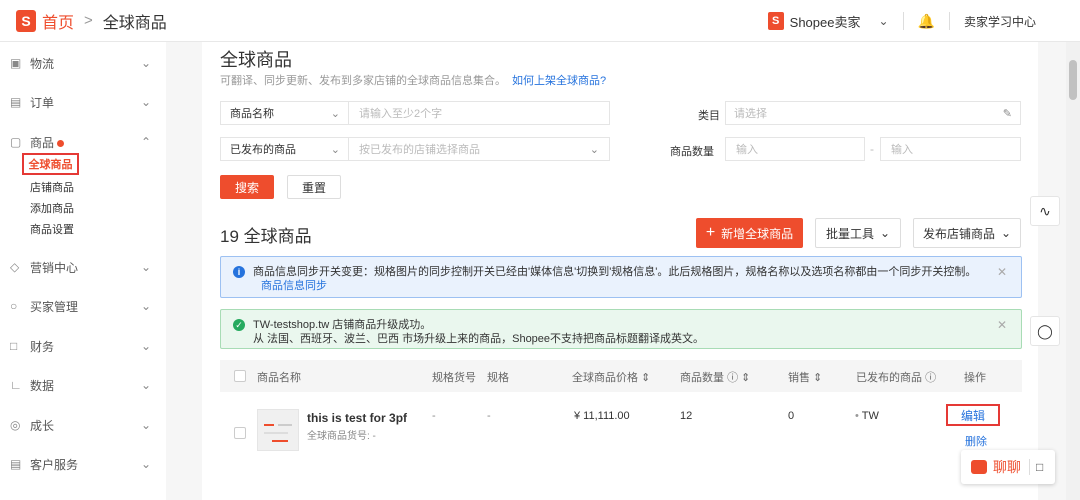 This screenshot has height=500, width=1080. Describe the element at coordinates (278, 430) in the screenshot. I see `product-thumbnail` at that location.